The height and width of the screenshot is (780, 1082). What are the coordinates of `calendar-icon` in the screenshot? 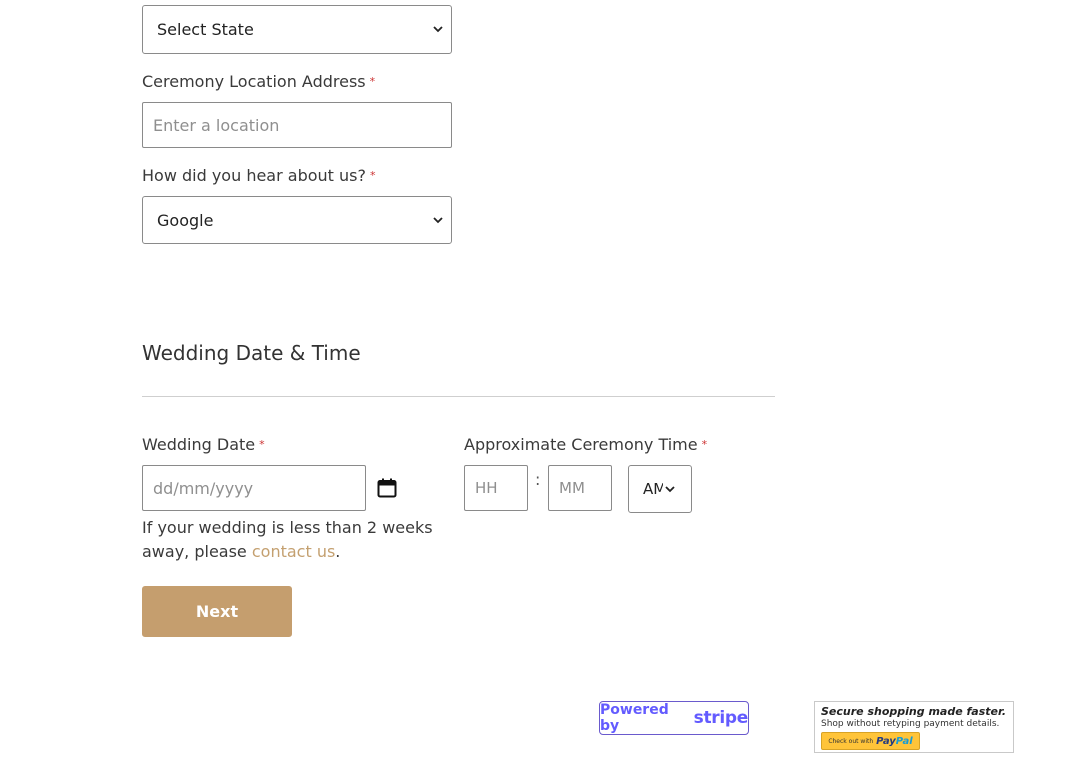 It's located at (387, 488).